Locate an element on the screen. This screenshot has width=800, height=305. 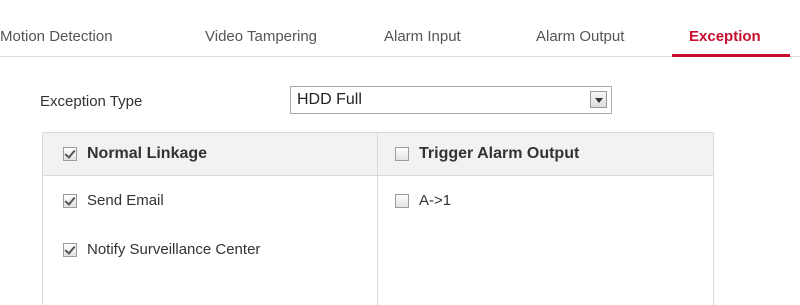
trigger-alarm-output-label: Trigger Alarm Output is located at coordinates (499, 153).